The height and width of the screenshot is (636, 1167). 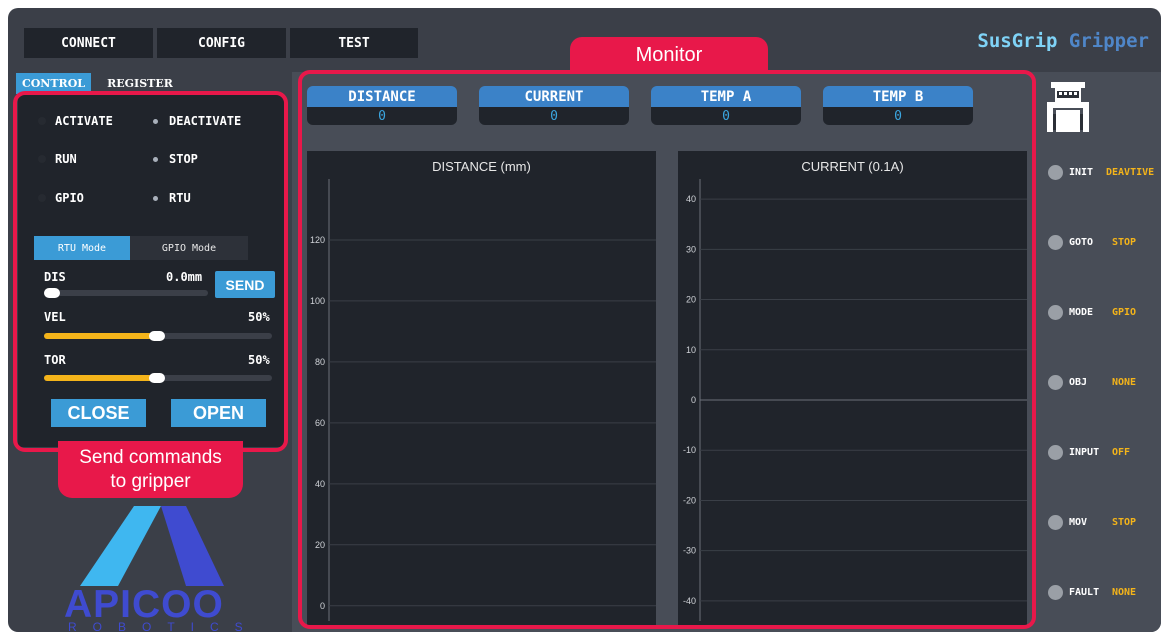 What do you see at coordinates (1084, 452) in the screenshot?
I see `status-input-label: INPUT` at bounding box center [1084, 452].